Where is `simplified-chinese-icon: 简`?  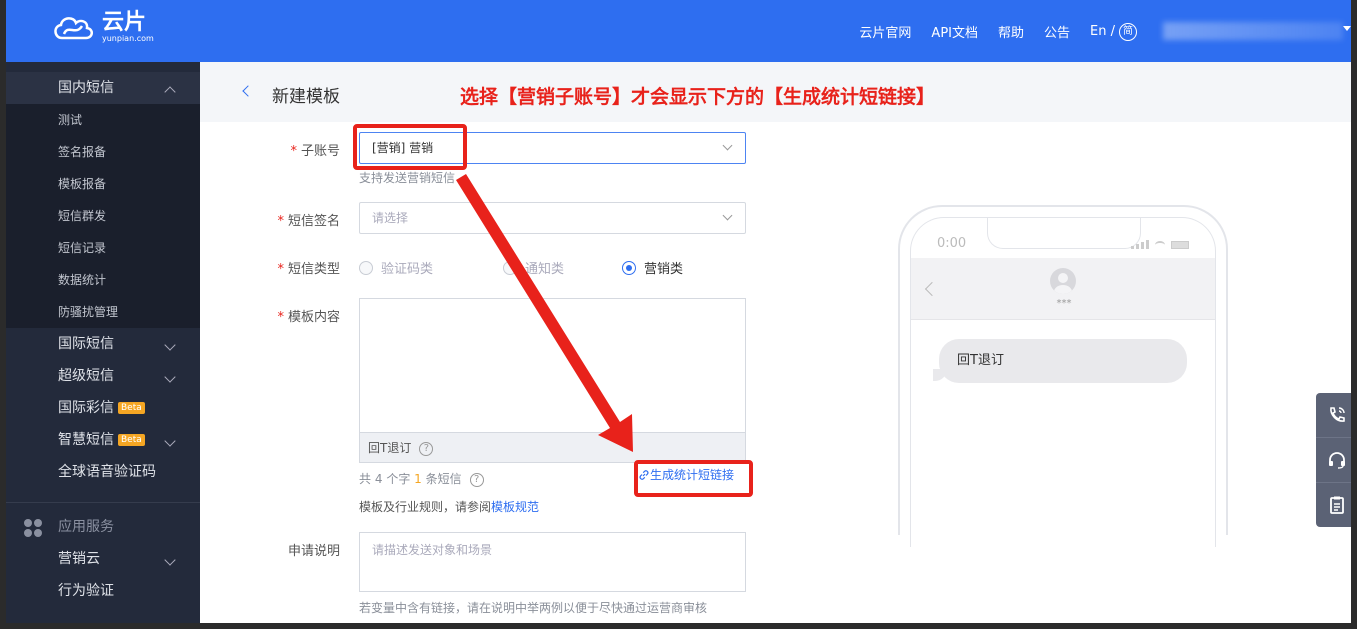 simplified-chinese-icon: 简 is located at coordinates (1128, 31).